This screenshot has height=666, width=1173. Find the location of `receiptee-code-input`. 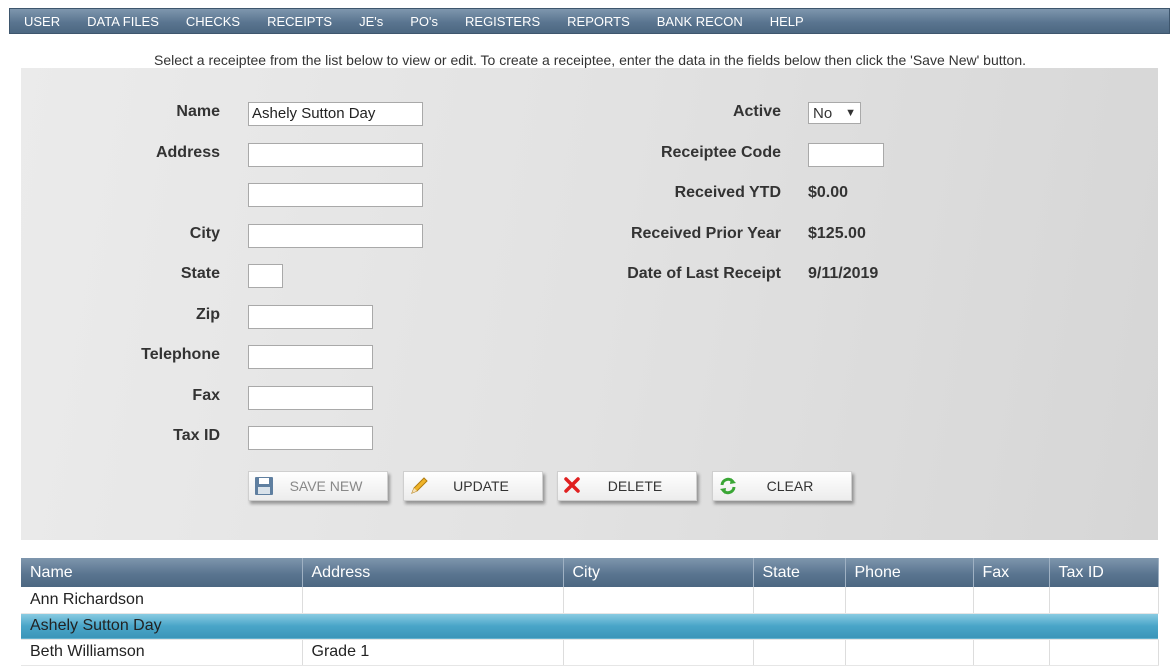

receiptee-code-input is located at coordinates (846, 155).